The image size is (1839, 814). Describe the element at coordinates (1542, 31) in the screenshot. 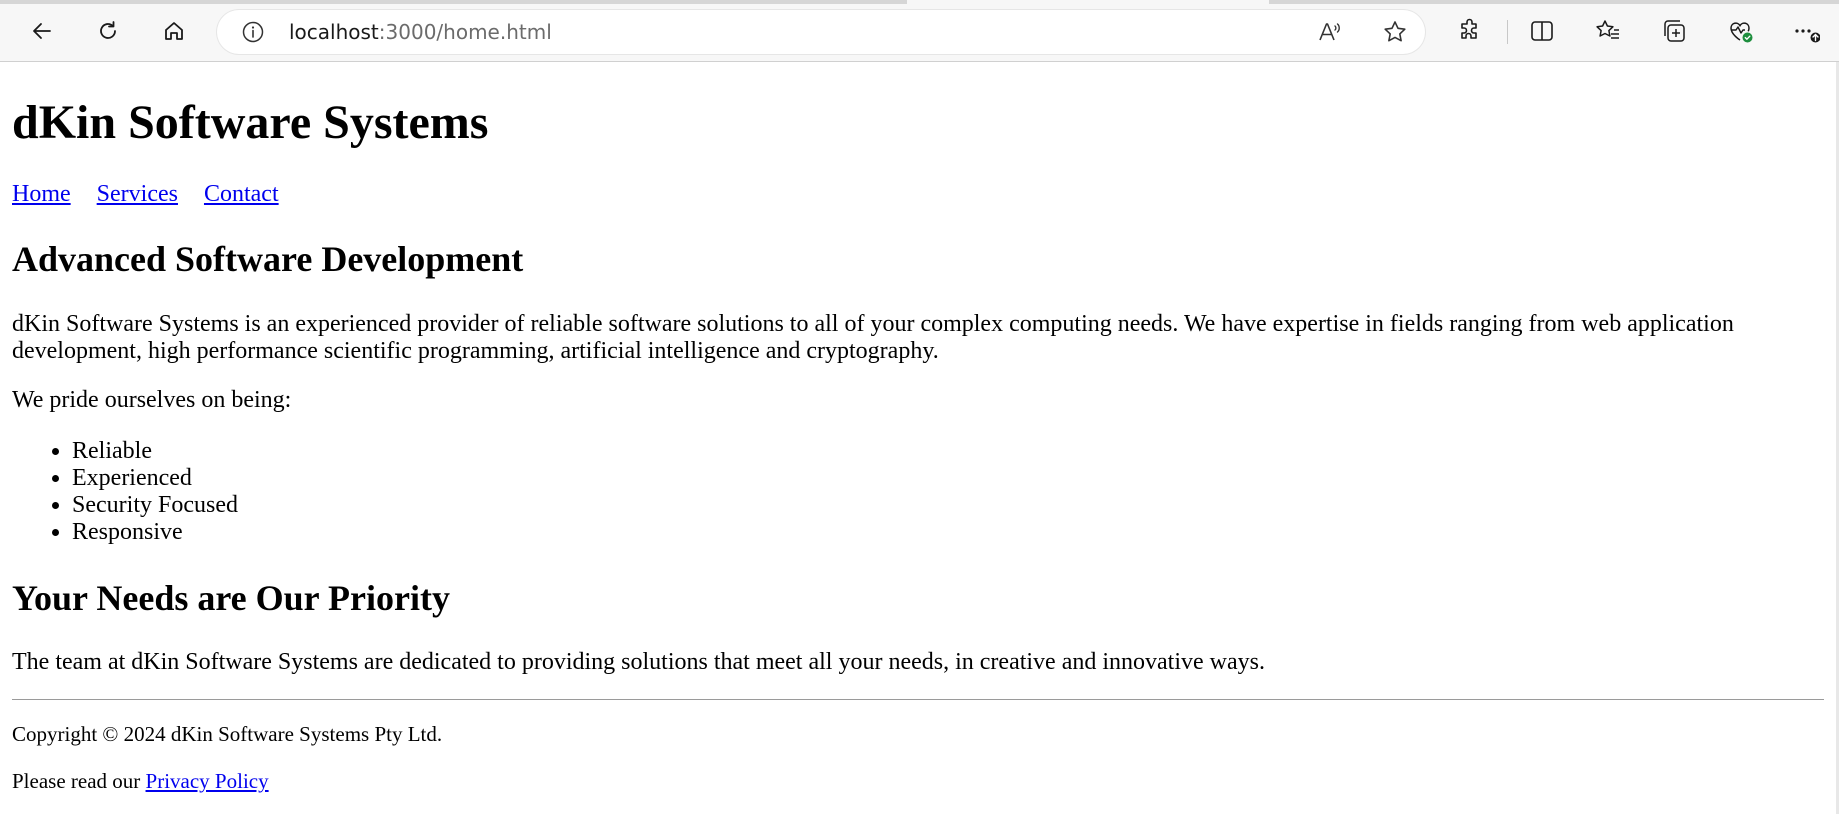

I see `split-screen-icon` at that location.